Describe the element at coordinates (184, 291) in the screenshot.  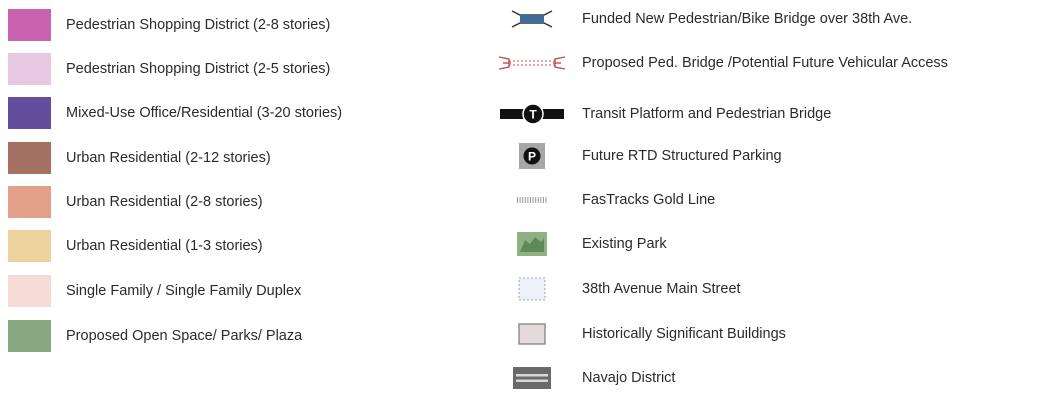
I see `legend-label: Single Family / Single Family Duplex` at that location.